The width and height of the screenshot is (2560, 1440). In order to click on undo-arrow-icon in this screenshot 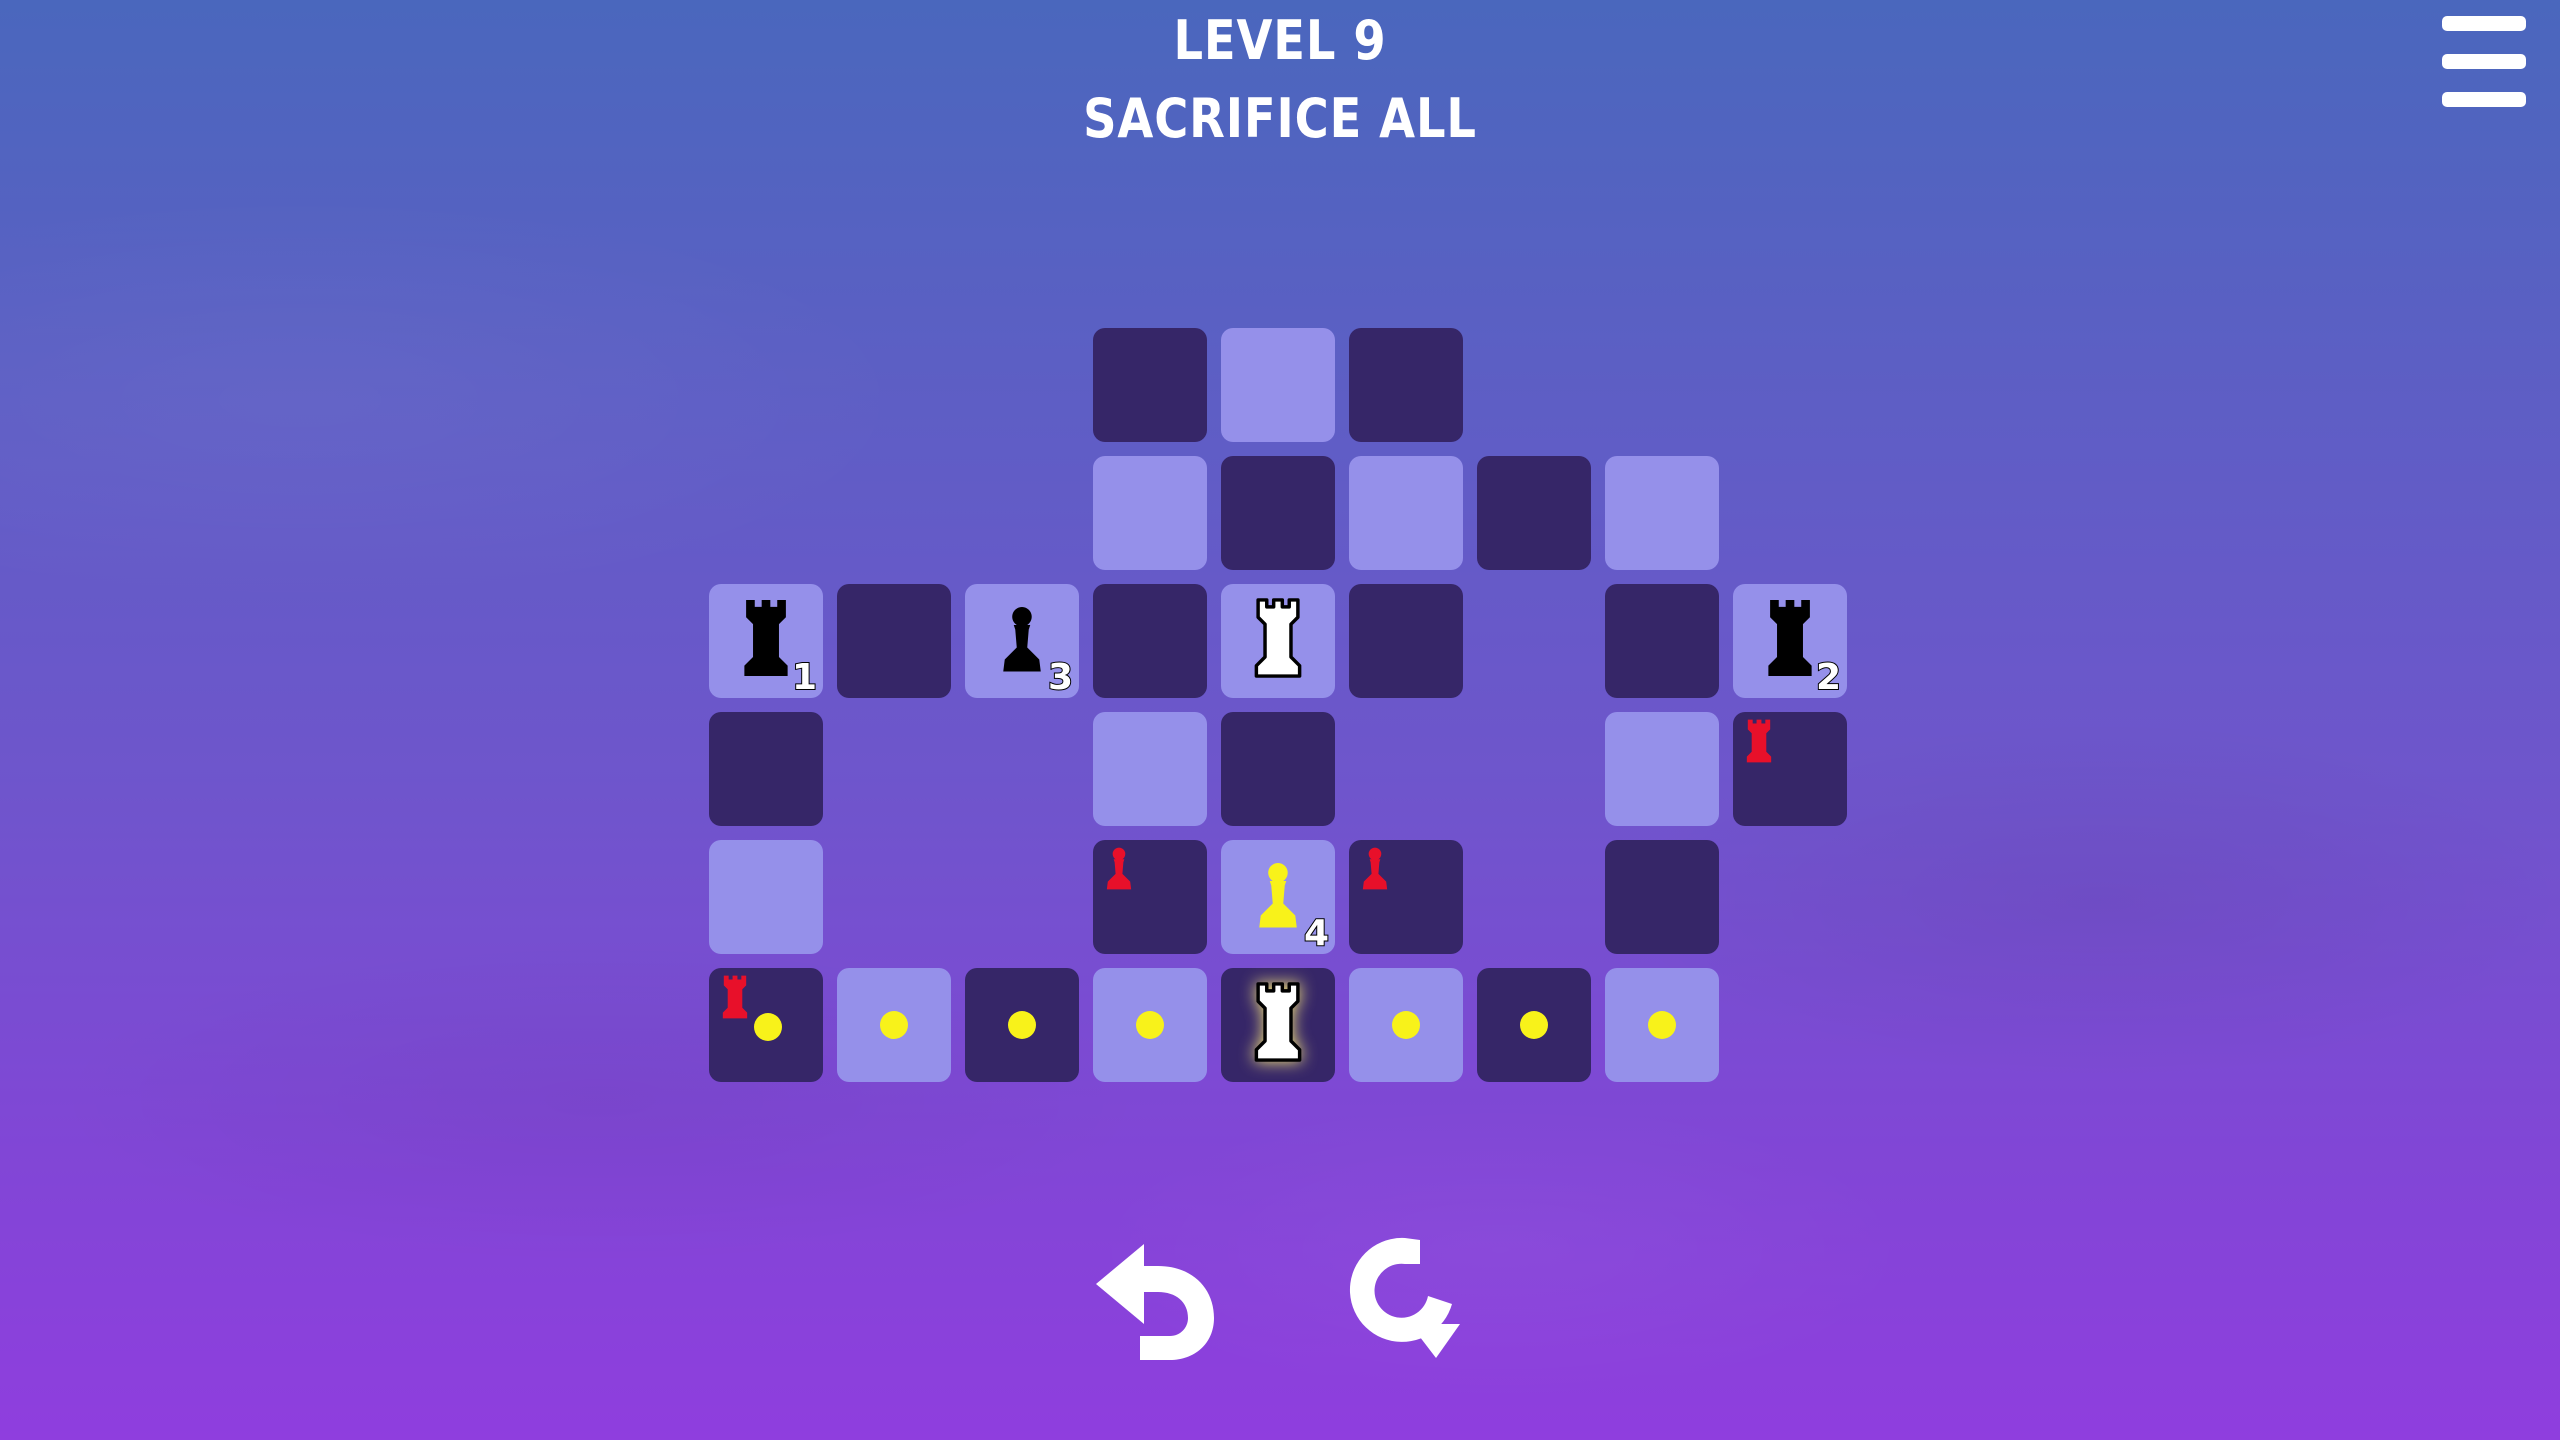, I will do `click(1155, 1302)`.